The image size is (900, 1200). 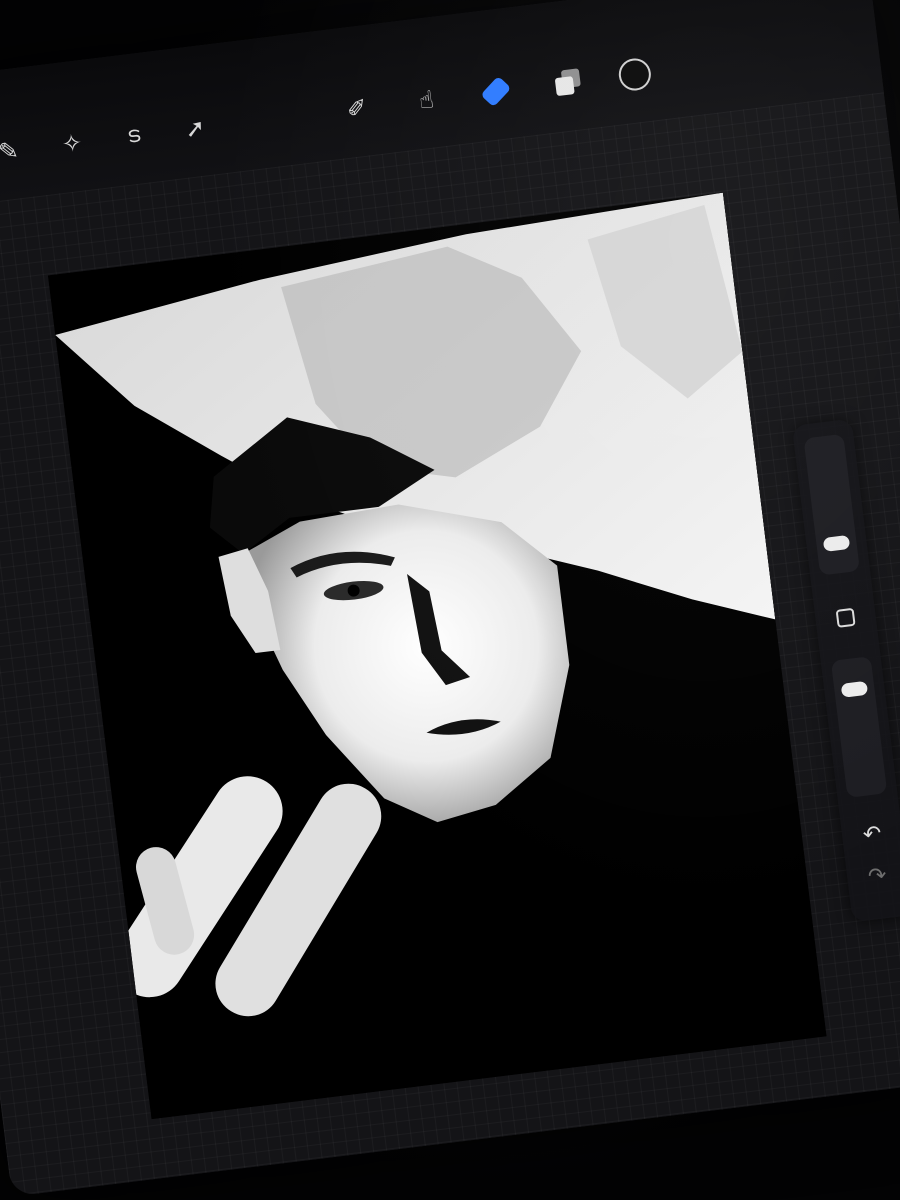 I want to click on brush-size-thumb, so click(x=836, y=543).